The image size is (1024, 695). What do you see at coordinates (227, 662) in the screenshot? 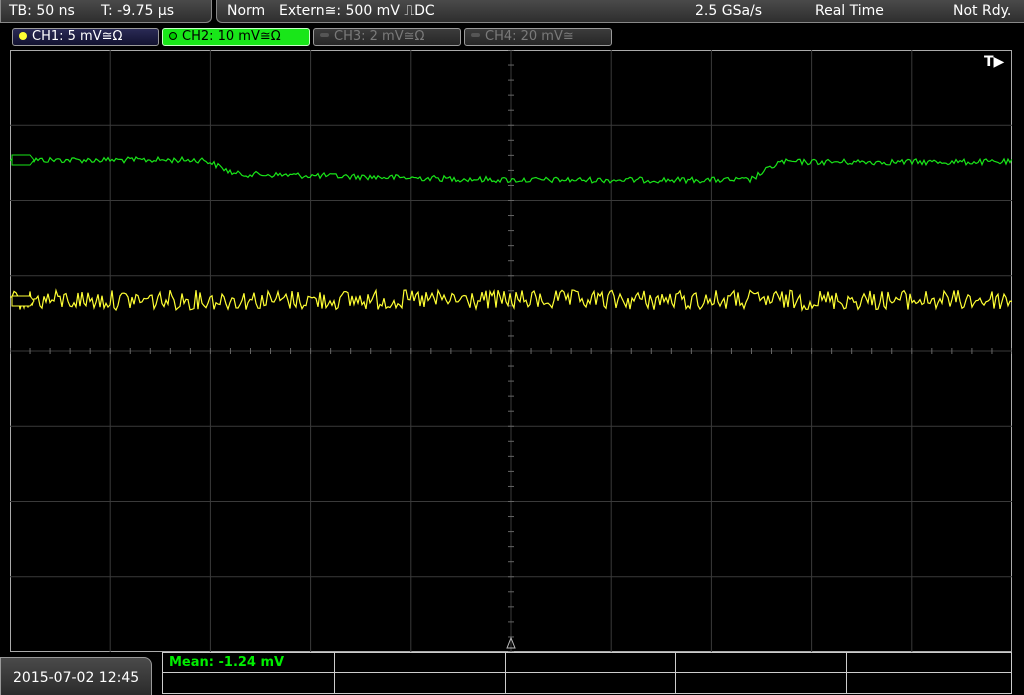
I see `measurement-mean: Mean: -1.24 mV` at bounding box center [227, 662].